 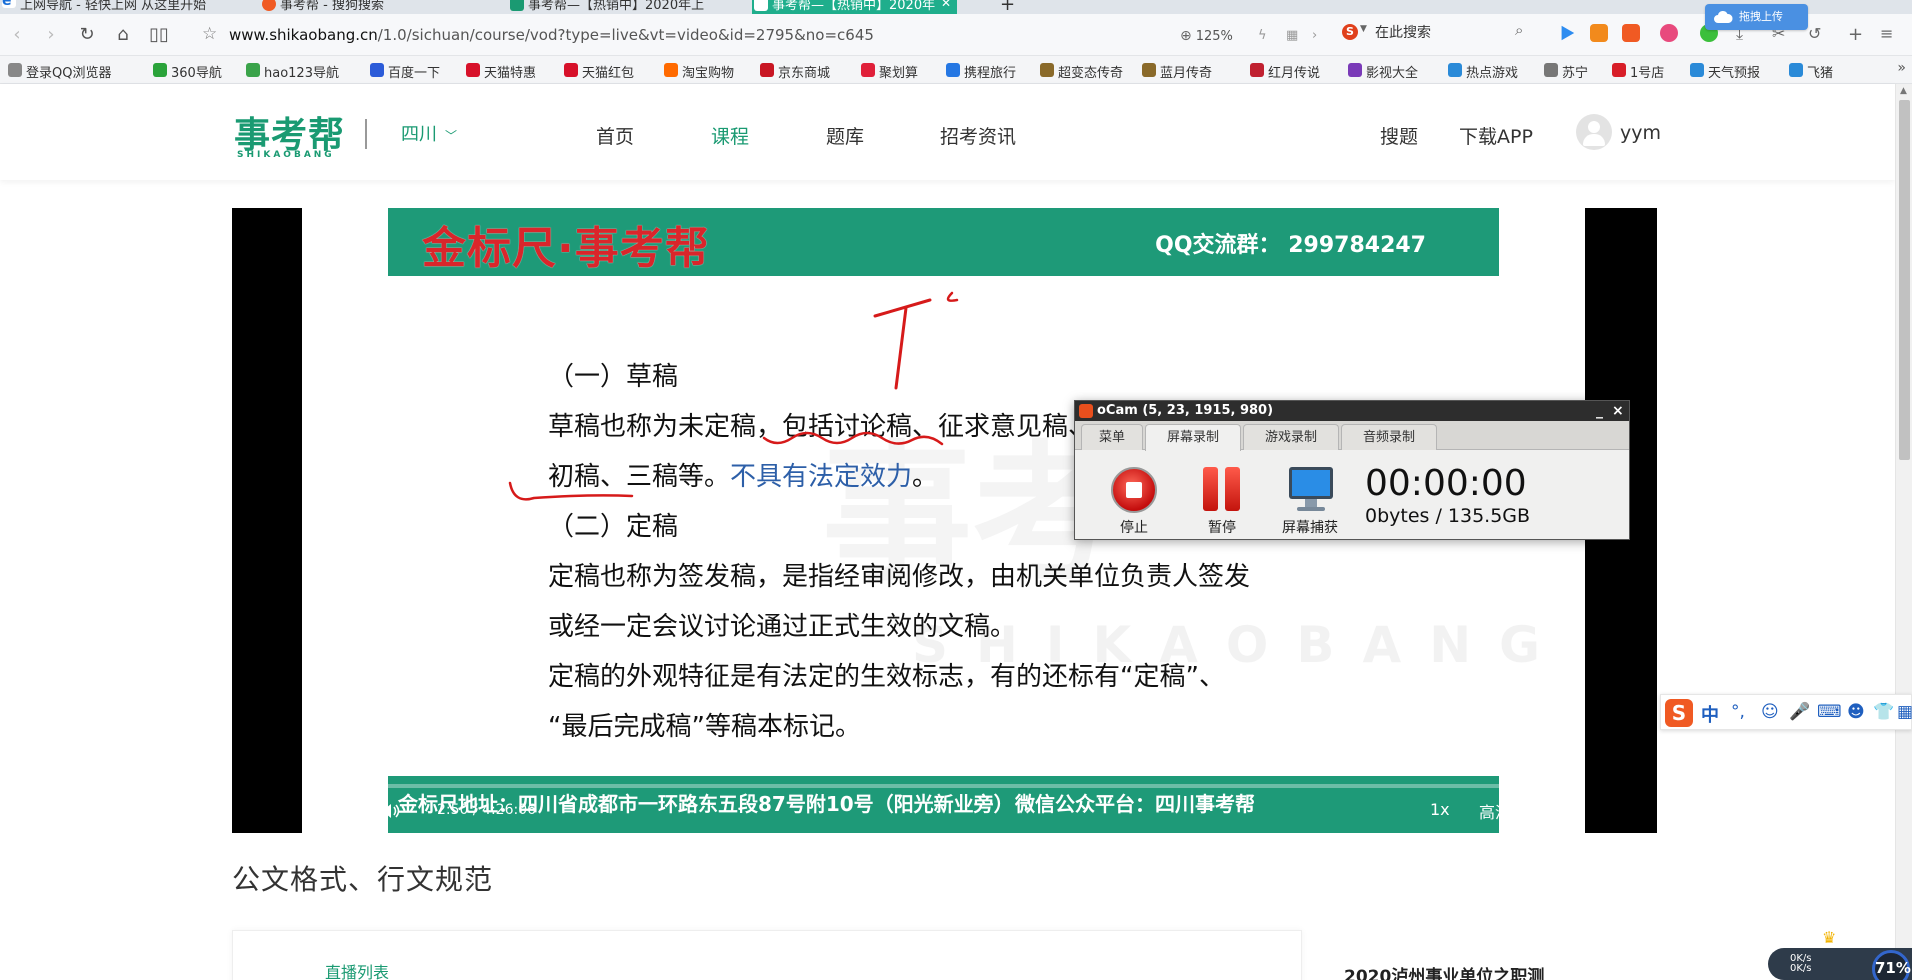 What do you see at coordinates (291, 135) in the screenshot?
I see `site-logo: 事考帮 SHIKAOBANG` at bounding box center [291, 135].